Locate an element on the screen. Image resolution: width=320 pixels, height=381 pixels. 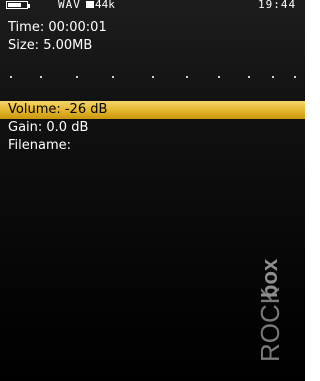
recording-time: Time: 00:00:01 is located at coordinates (57, 27).